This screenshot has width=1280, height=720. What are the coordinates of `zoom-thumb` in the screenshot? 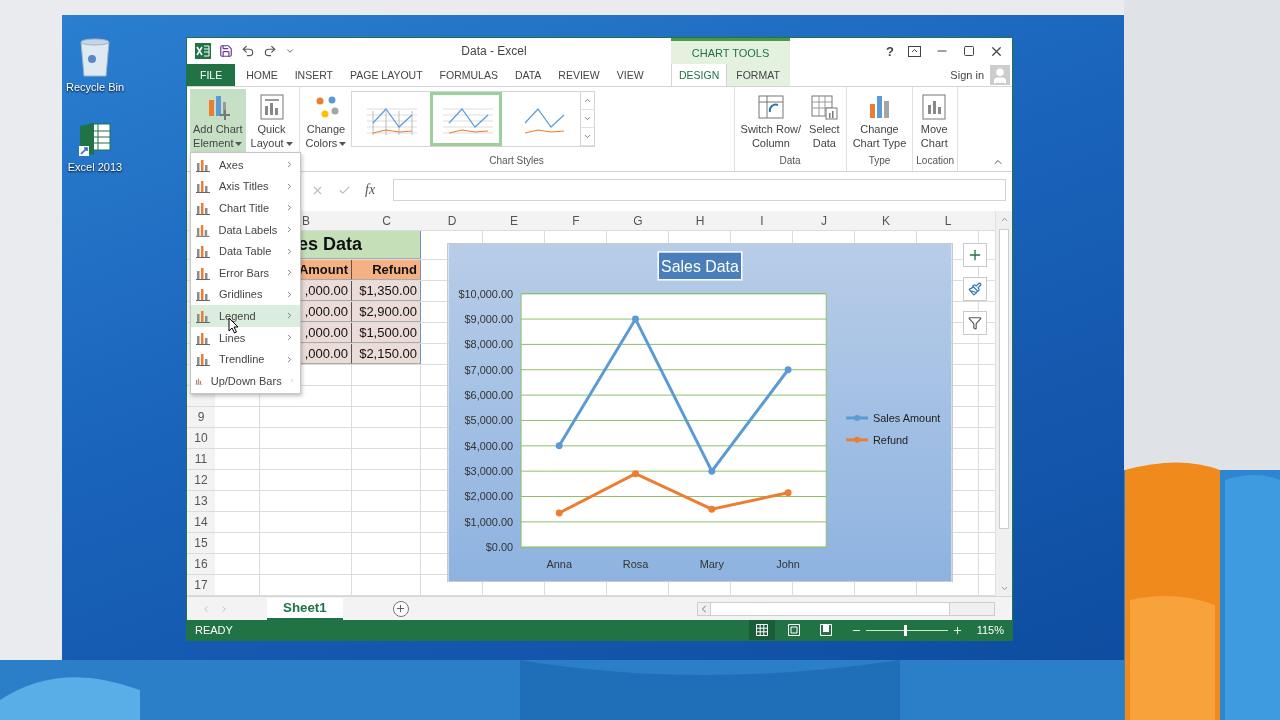 It's located at (906, 630).